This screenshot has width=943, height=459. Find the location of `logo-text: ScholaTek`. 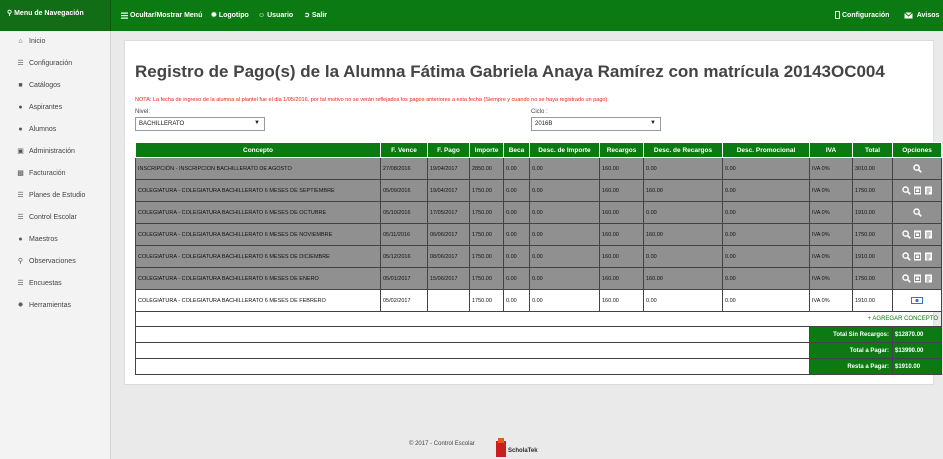

logo-text: ScholaTek is located at coordinates (523, 451).